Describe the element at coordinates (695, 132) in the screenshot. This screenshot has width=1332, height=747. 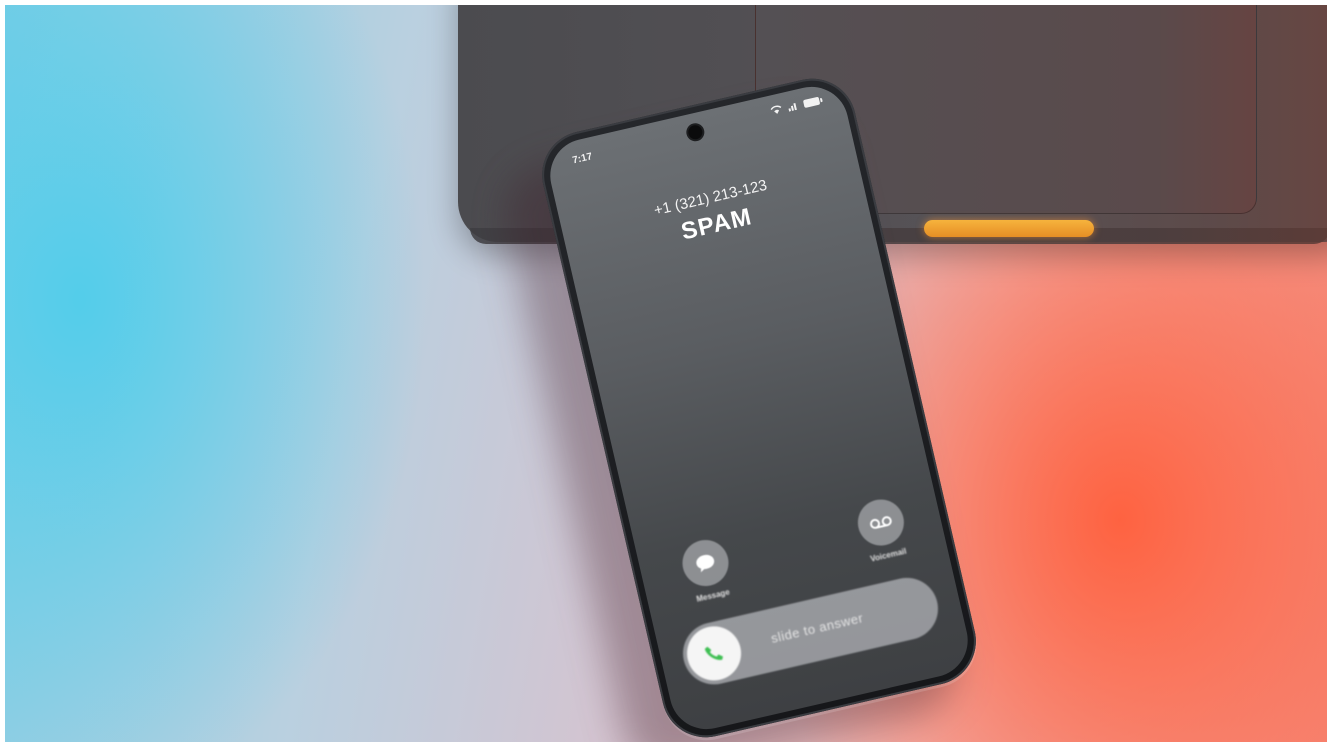
I see `front-camera` at that location.